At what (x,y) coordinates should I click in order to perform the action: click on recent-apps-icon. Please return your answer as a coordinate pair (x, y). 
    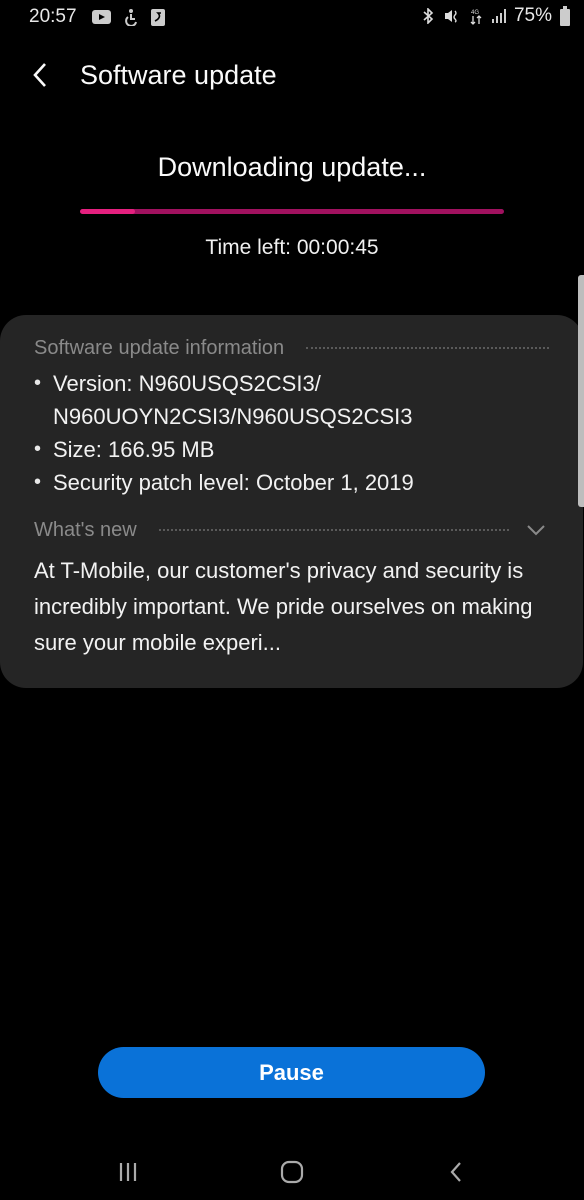
    Looking at the image, I should click on (128, 1172).